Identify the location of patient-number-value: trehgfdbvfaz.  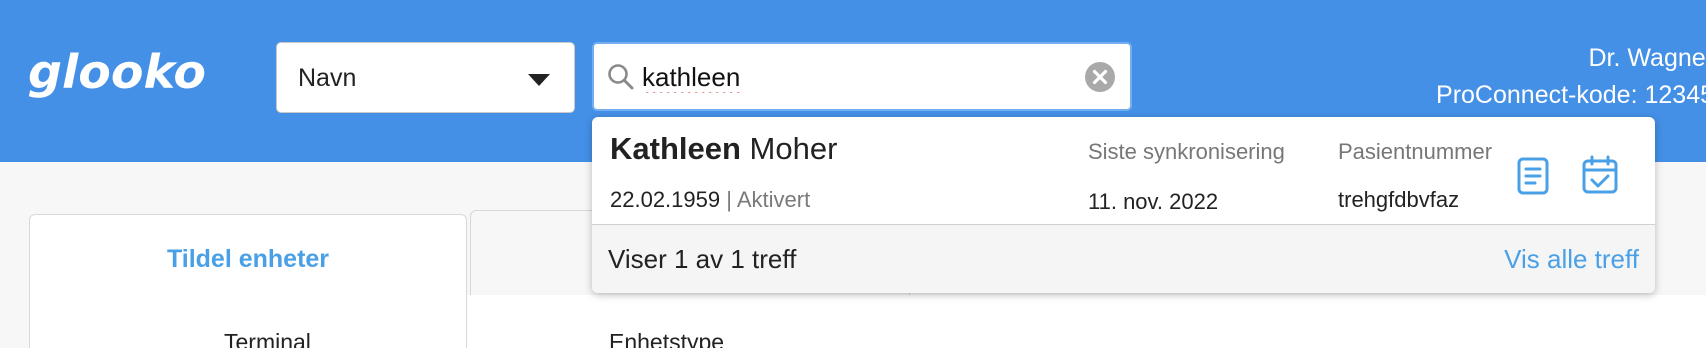
(1399, 199).